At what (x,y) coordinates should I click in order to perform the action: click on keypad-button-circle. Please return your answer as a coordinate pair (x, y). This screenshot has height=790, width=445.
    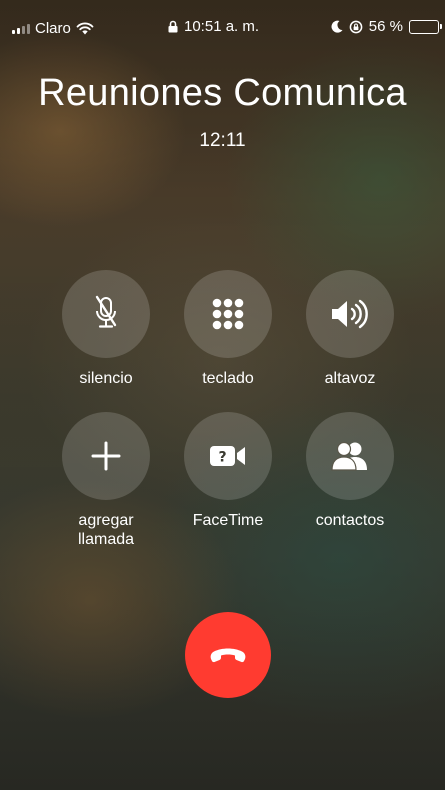
    Looking at the image, I should click on (228, 314).